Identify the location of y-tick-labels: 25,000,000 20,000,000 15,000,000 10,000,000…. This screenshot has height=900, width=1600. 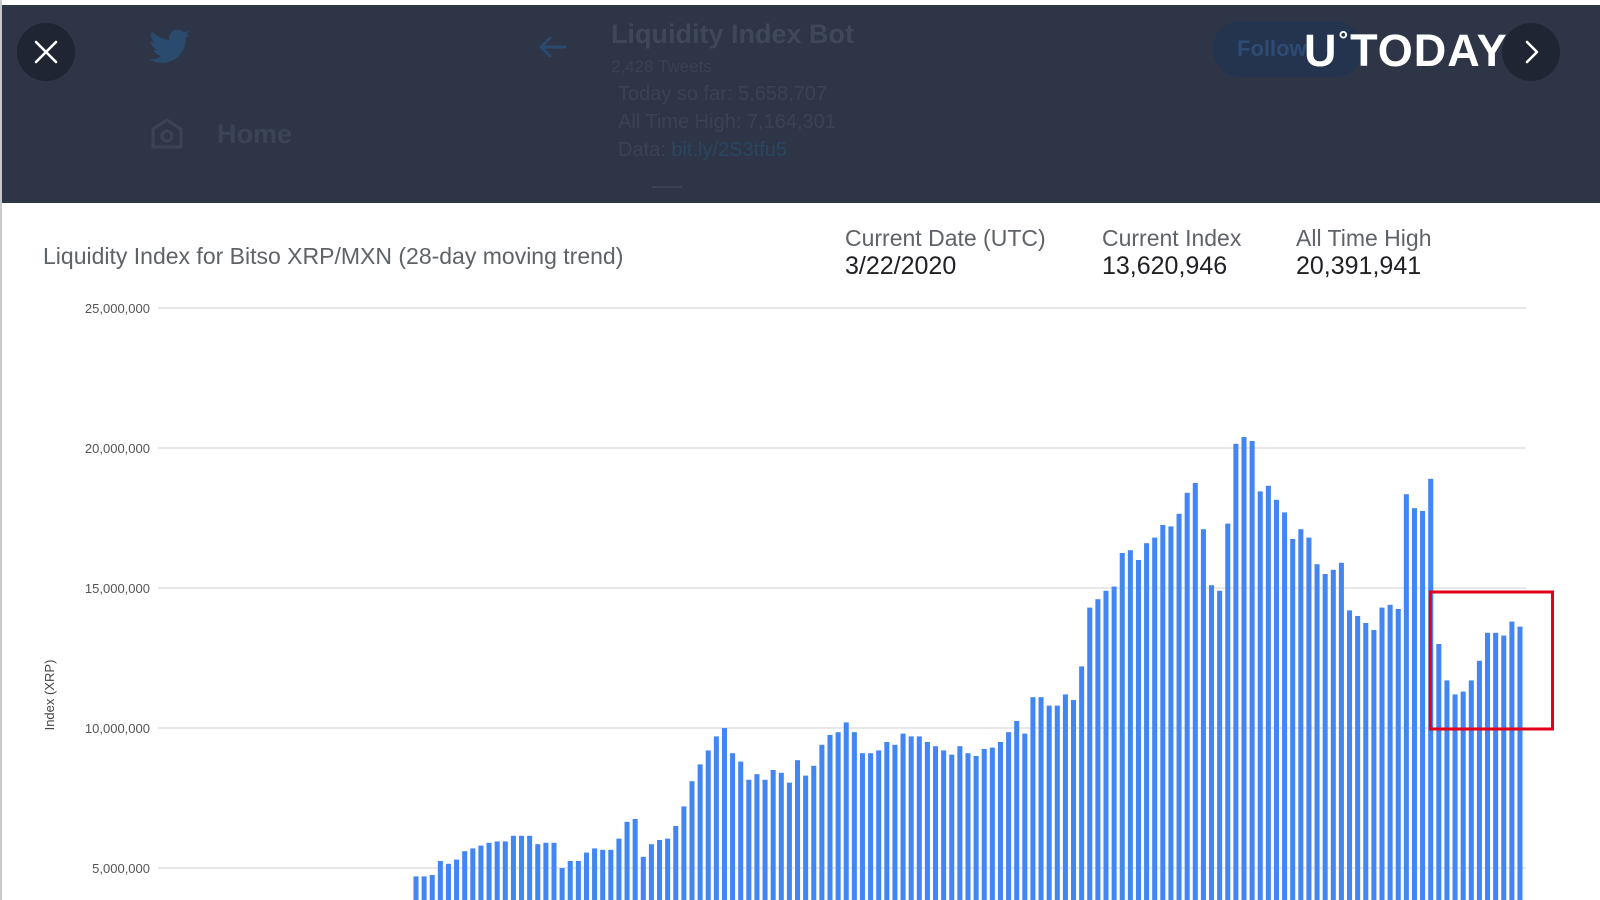
(117, 588).